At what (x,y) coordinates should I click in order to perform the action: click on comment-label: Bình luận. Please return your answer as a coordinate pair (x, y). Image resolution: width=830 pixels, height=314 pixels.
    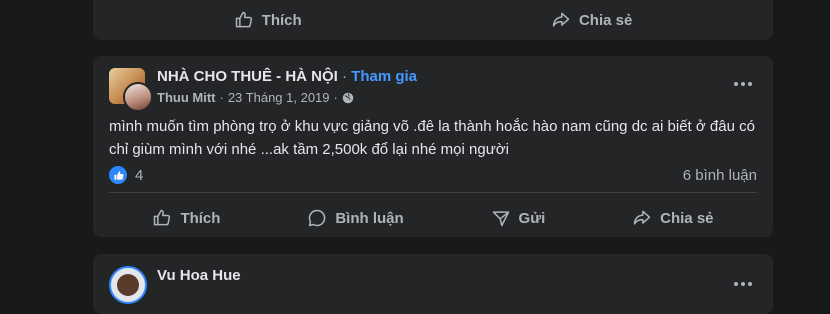
    Looking at the image, I should click on (369, 218).